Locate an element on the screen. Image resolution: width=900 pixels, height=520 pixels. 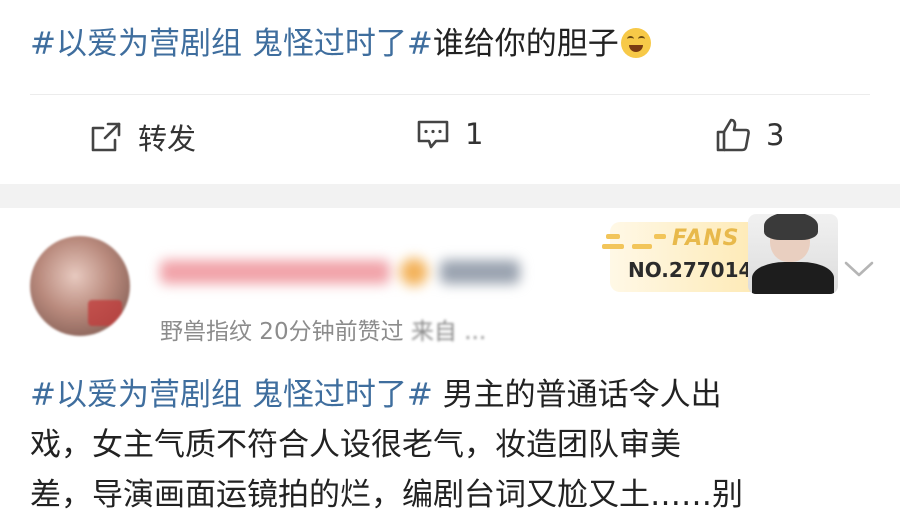
comment-button: 1 is located at coordinates (449, 134).